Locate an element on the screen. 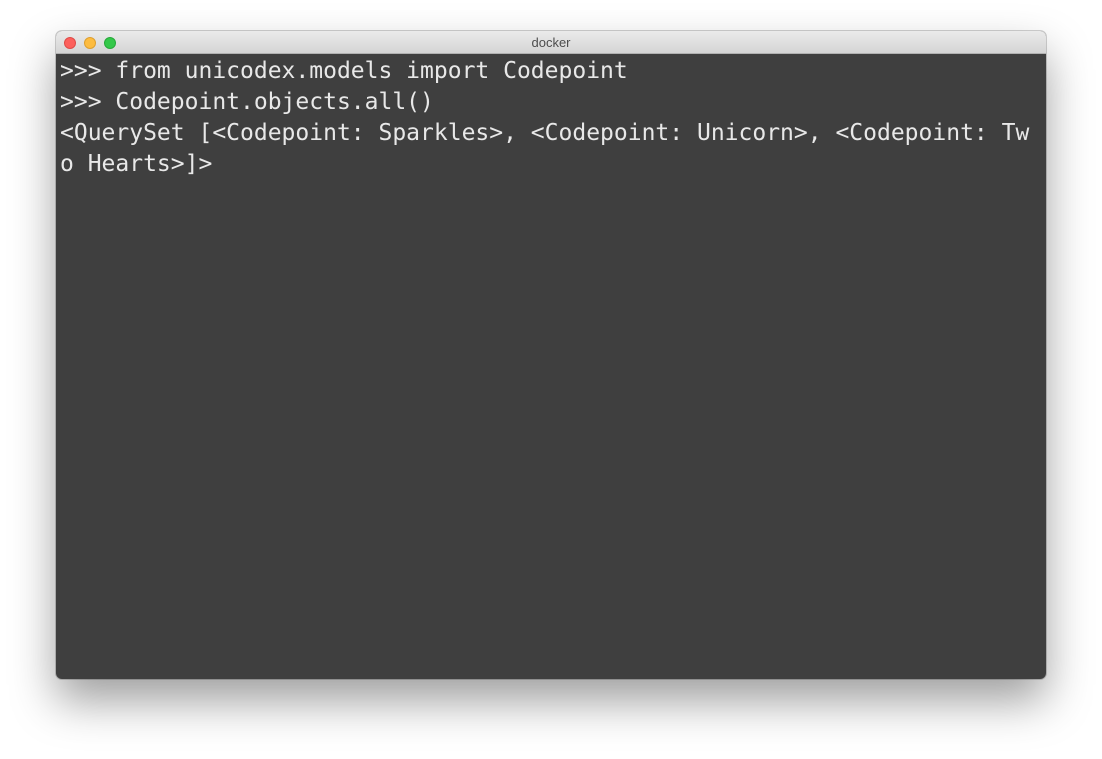 This screenshot has height=759, width=1102. terminal-line: >>> Codepoint.objects.all() is located at coordinates (247, 102).